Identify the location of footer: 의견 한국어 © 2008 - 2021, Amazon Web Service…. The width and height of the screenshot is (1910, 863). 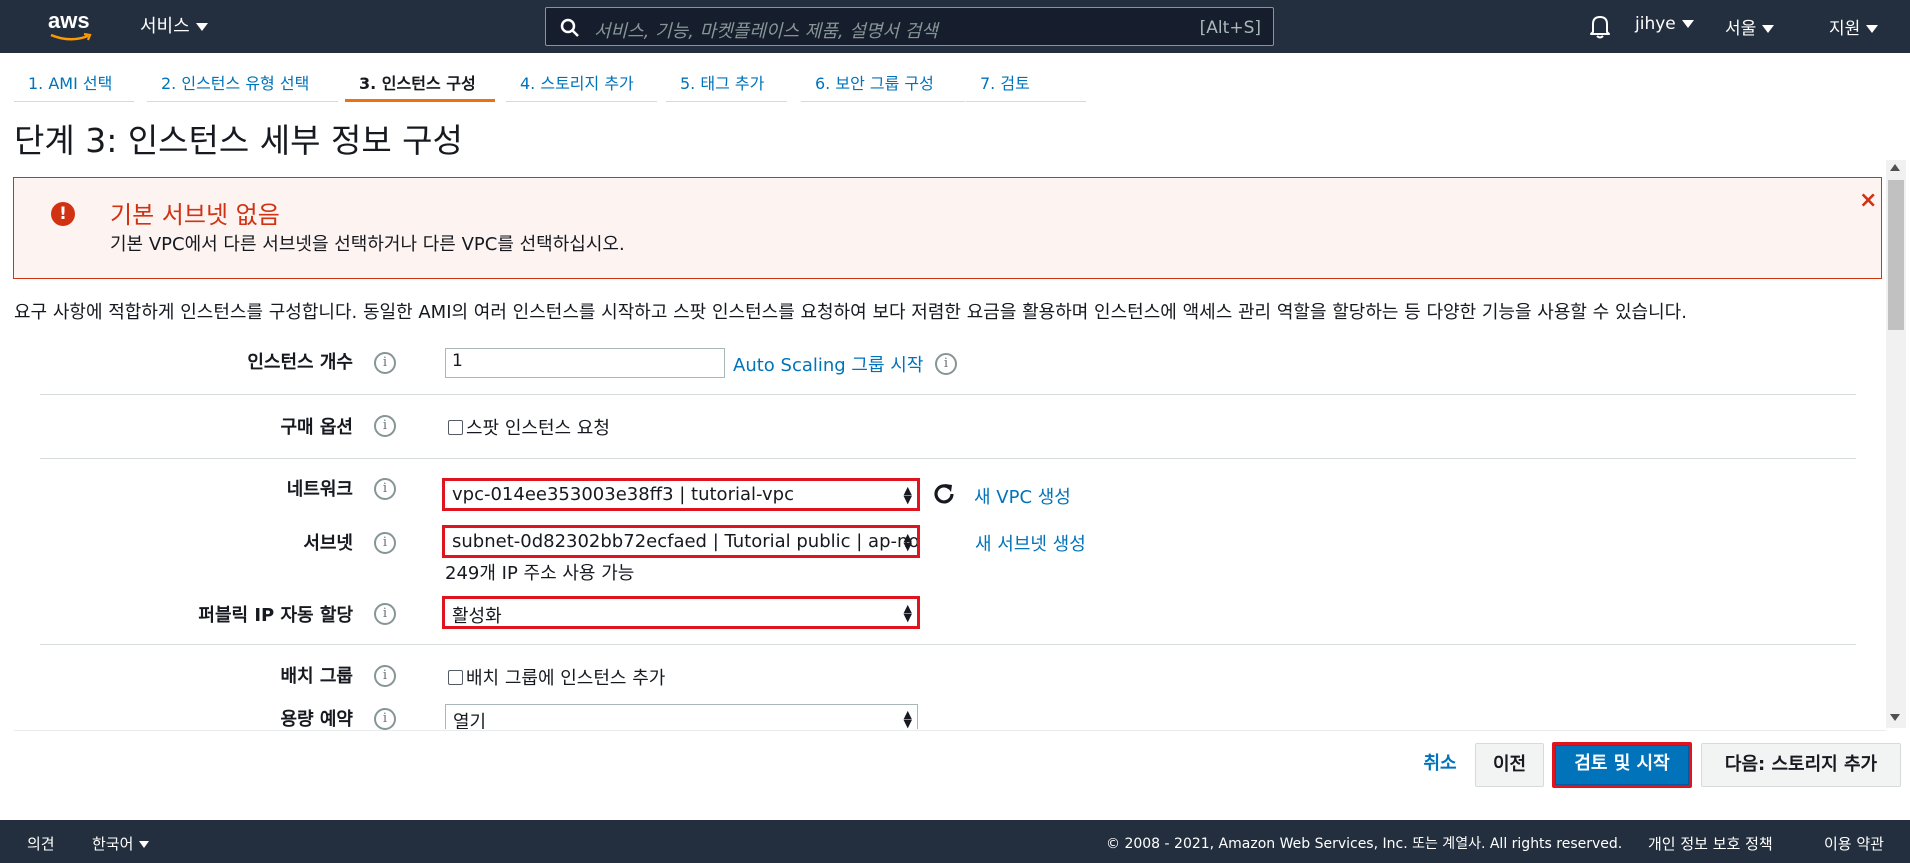
(955, 841).